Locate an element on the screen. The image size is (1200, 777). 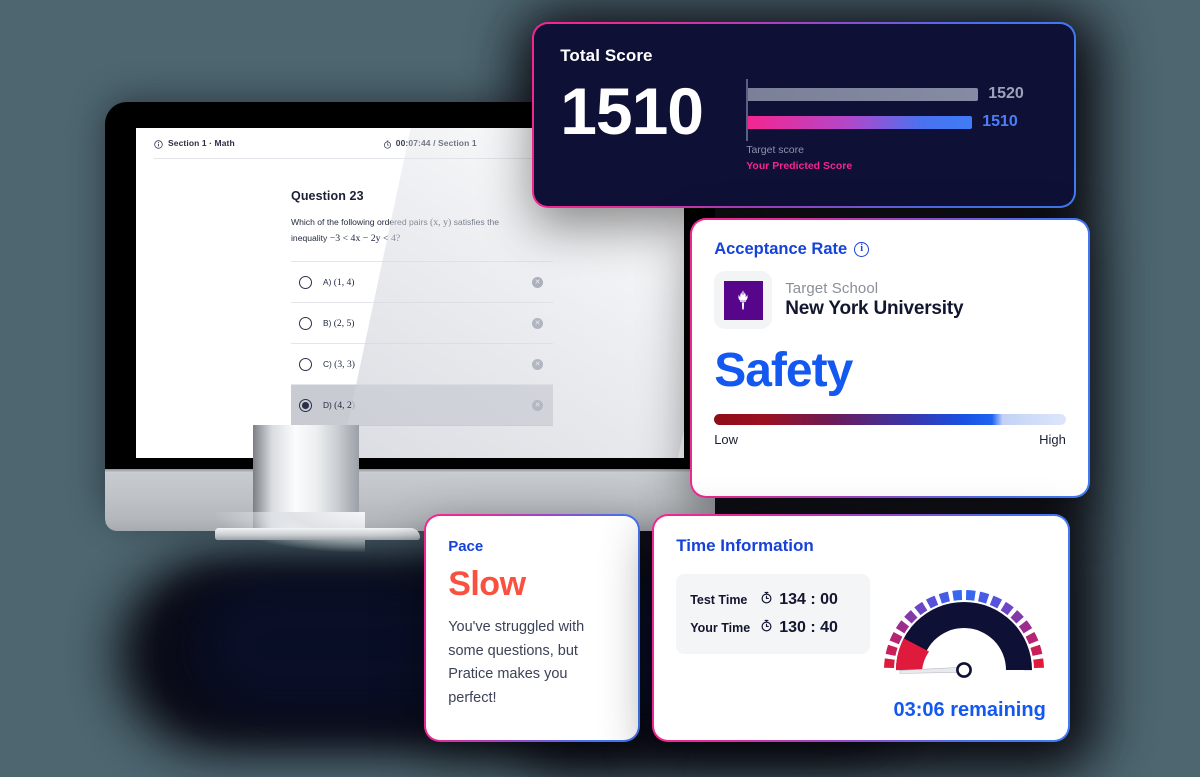
school-sublabel: Target School is located at coordinates (832, 289).